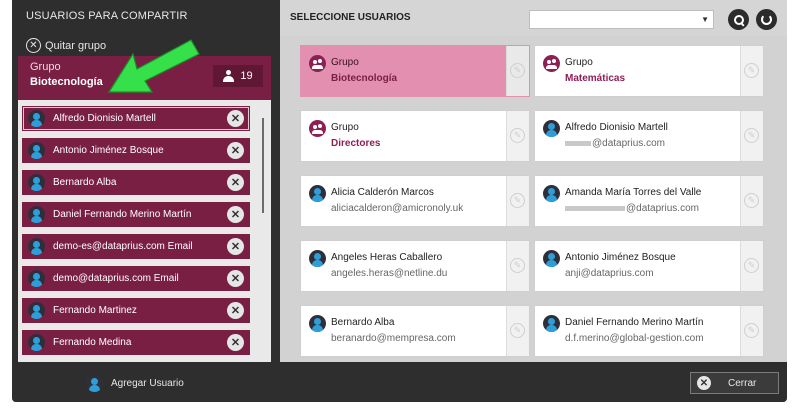 The image size is (800, 413). Describe the element at coordinates (95, 310) in the screenshot. I see `user-name: Fernando Martinez` at that location.